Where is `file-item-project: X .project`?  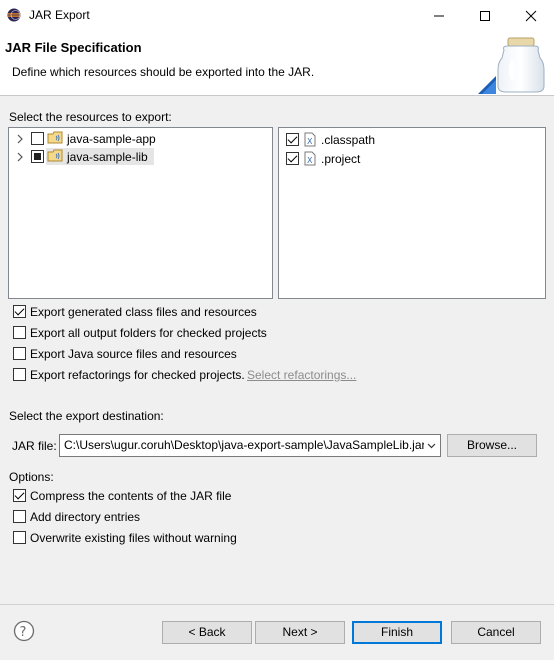 file-item-project: X .project is located at coordinates (412, 159).